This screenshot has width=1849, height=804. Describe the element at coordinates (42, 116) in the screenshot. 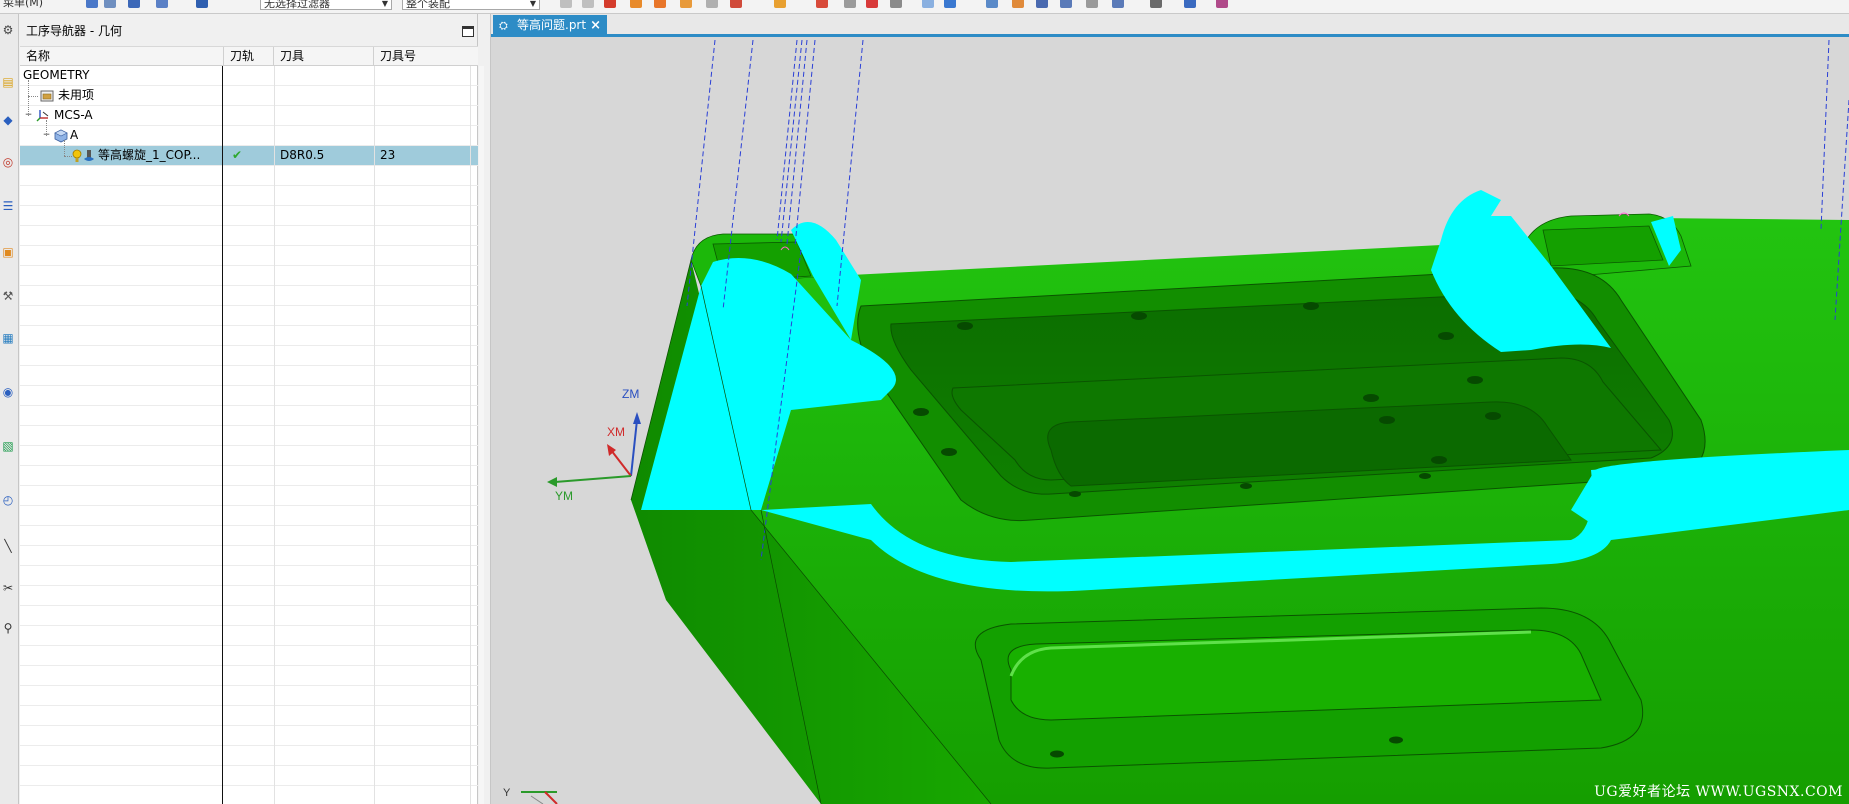

I see `mcs-coordinate-icon` at that location.